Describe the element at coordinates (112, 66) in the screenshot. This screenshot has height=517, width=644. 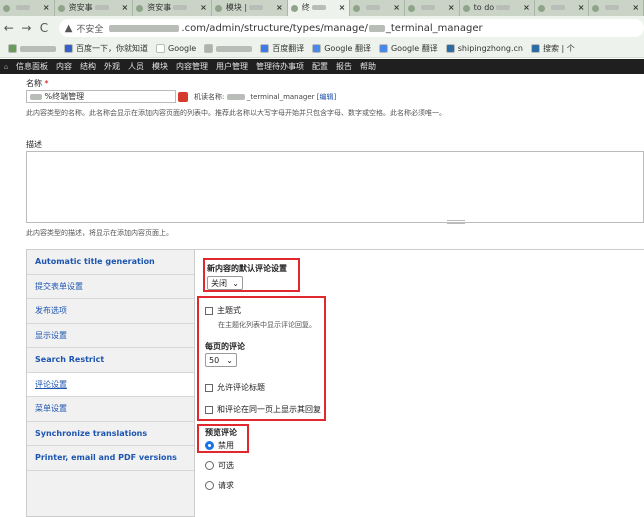
I see `admin-menu-item: 外观` at that location.